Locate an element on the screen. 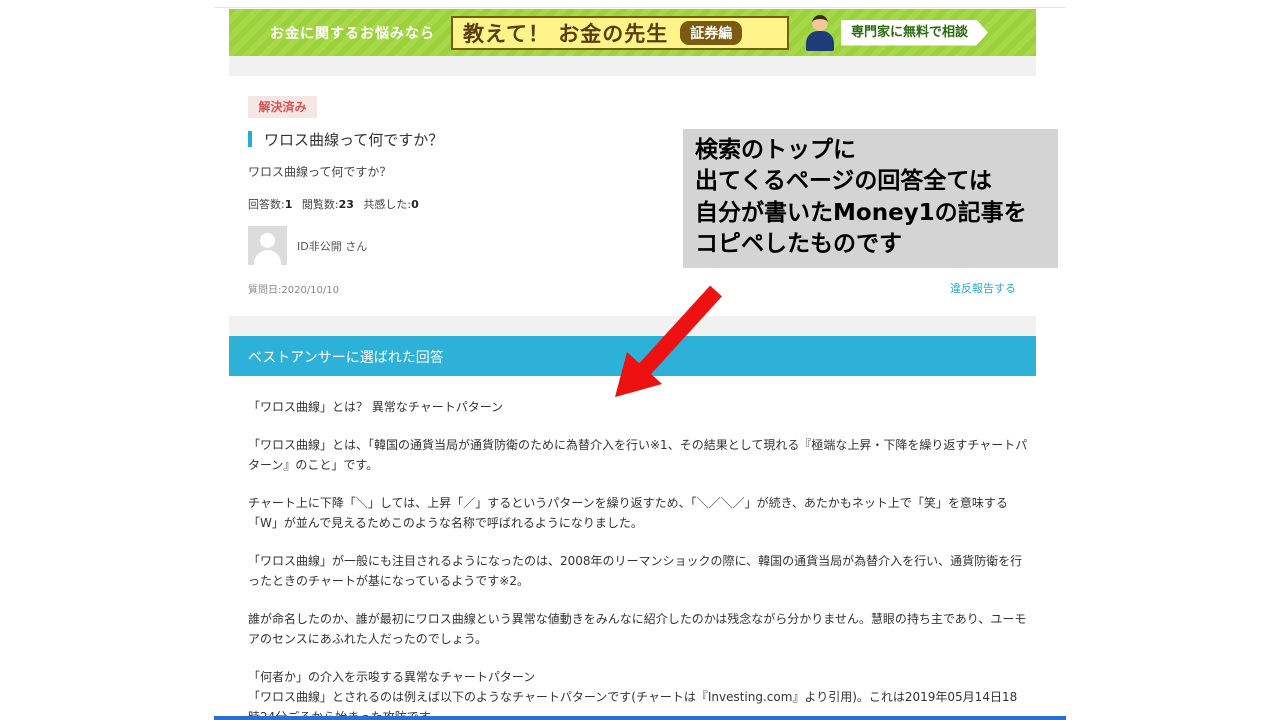 The height and width of the screenshot is (720, 1280). views-count: 23 is located at coordinates (346, 204).